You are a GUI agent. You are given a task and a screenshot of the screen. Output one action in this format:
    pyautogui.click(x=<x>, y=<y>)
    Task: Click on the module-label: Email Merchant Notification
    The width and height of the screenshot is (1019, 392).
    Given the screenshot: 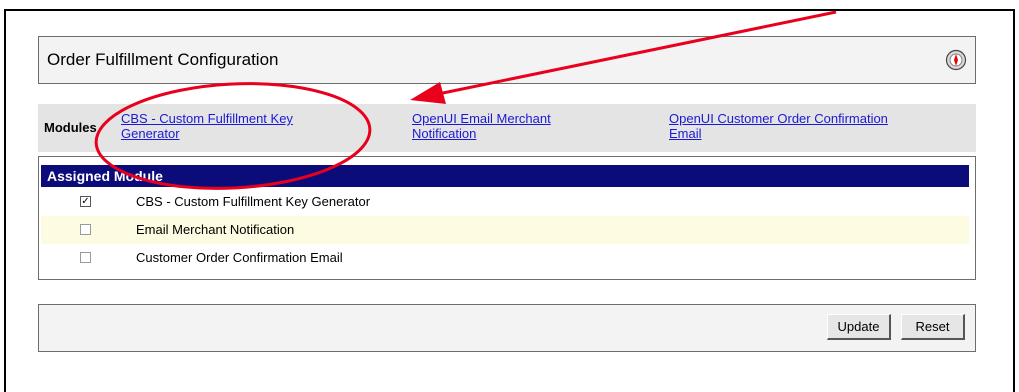 What is the action you would take?
    pyautogui.click(x=215, y=229)
    